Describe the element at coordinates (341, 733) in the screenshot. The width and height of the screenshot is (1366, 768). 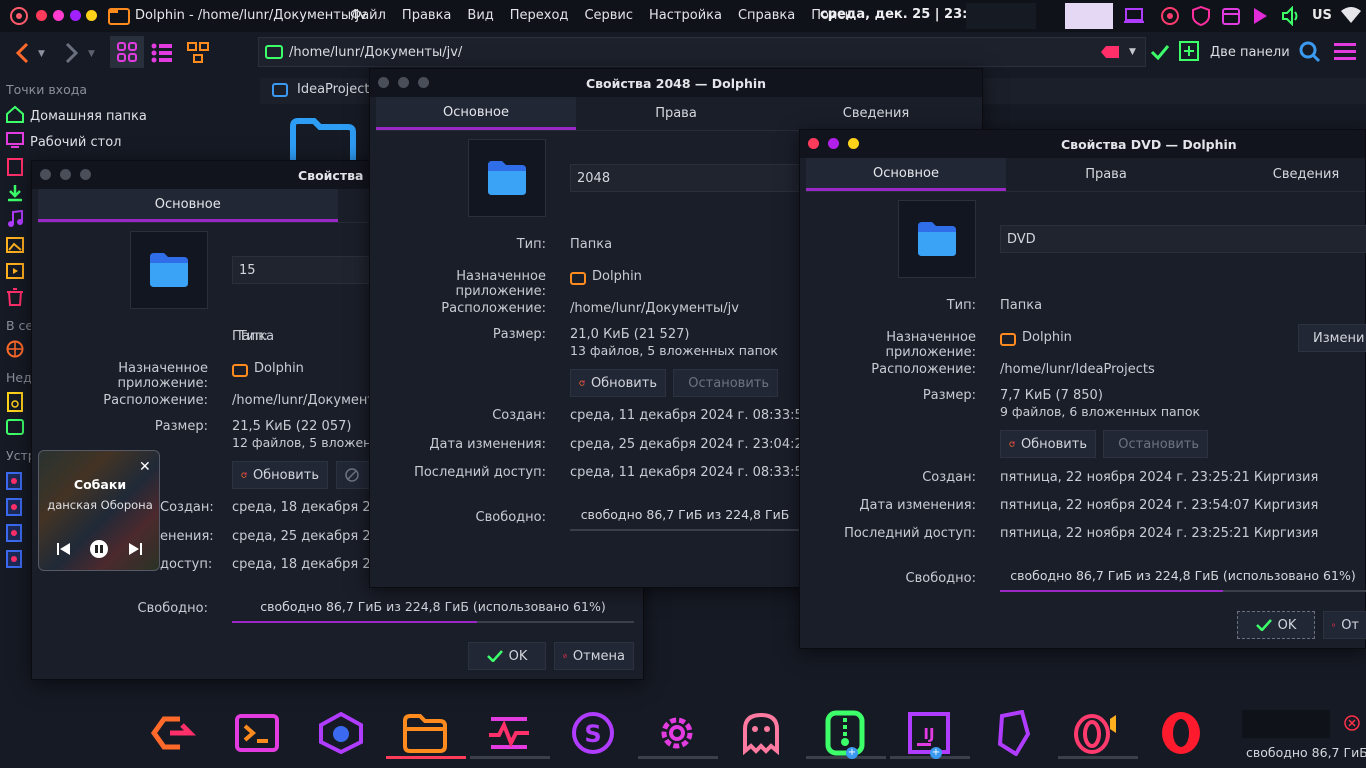
I see `kde-connect-icon` at that location.